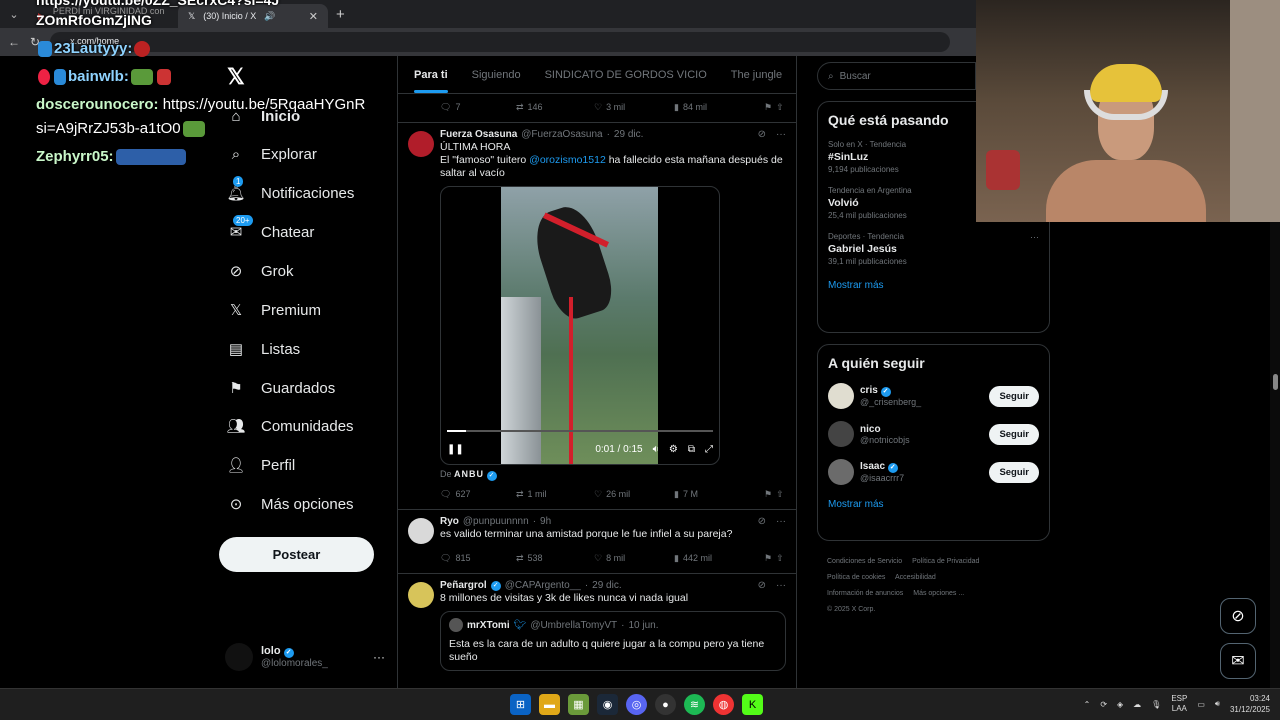 Image resolution: width=1280 pixels, height=720 pixels. What do you see at coordinates (1137, 704) in the screenshot?
I see `cloud-icon: ☁` at bounding box center [1137, 704].